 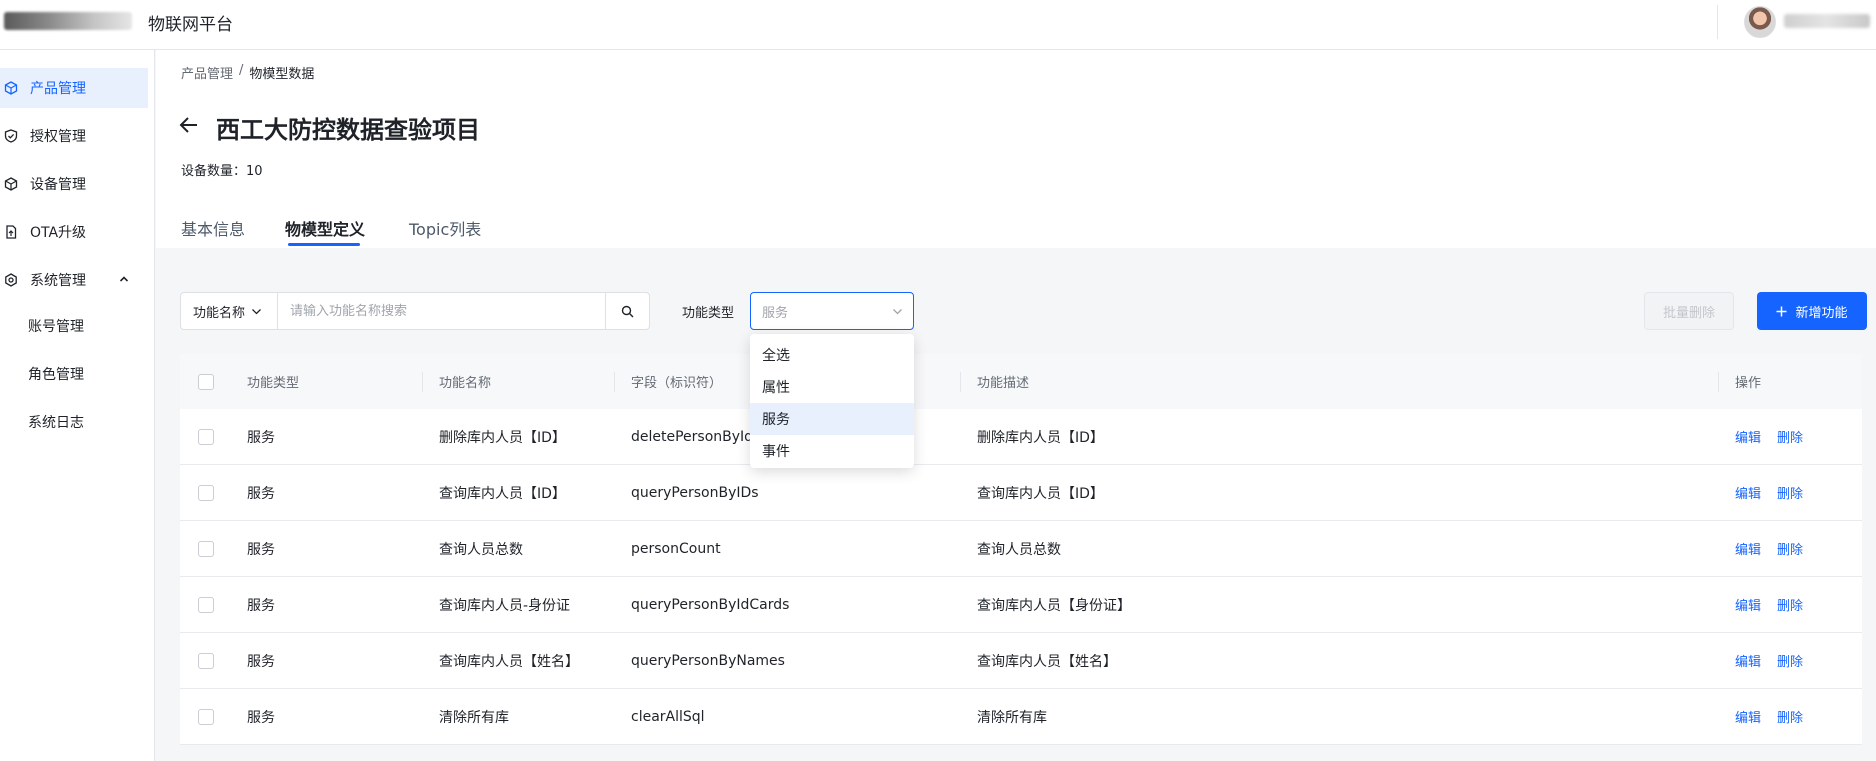 I want to click on sidebar-subitem-accounts: 账号管理, so click(x=74, y=326).